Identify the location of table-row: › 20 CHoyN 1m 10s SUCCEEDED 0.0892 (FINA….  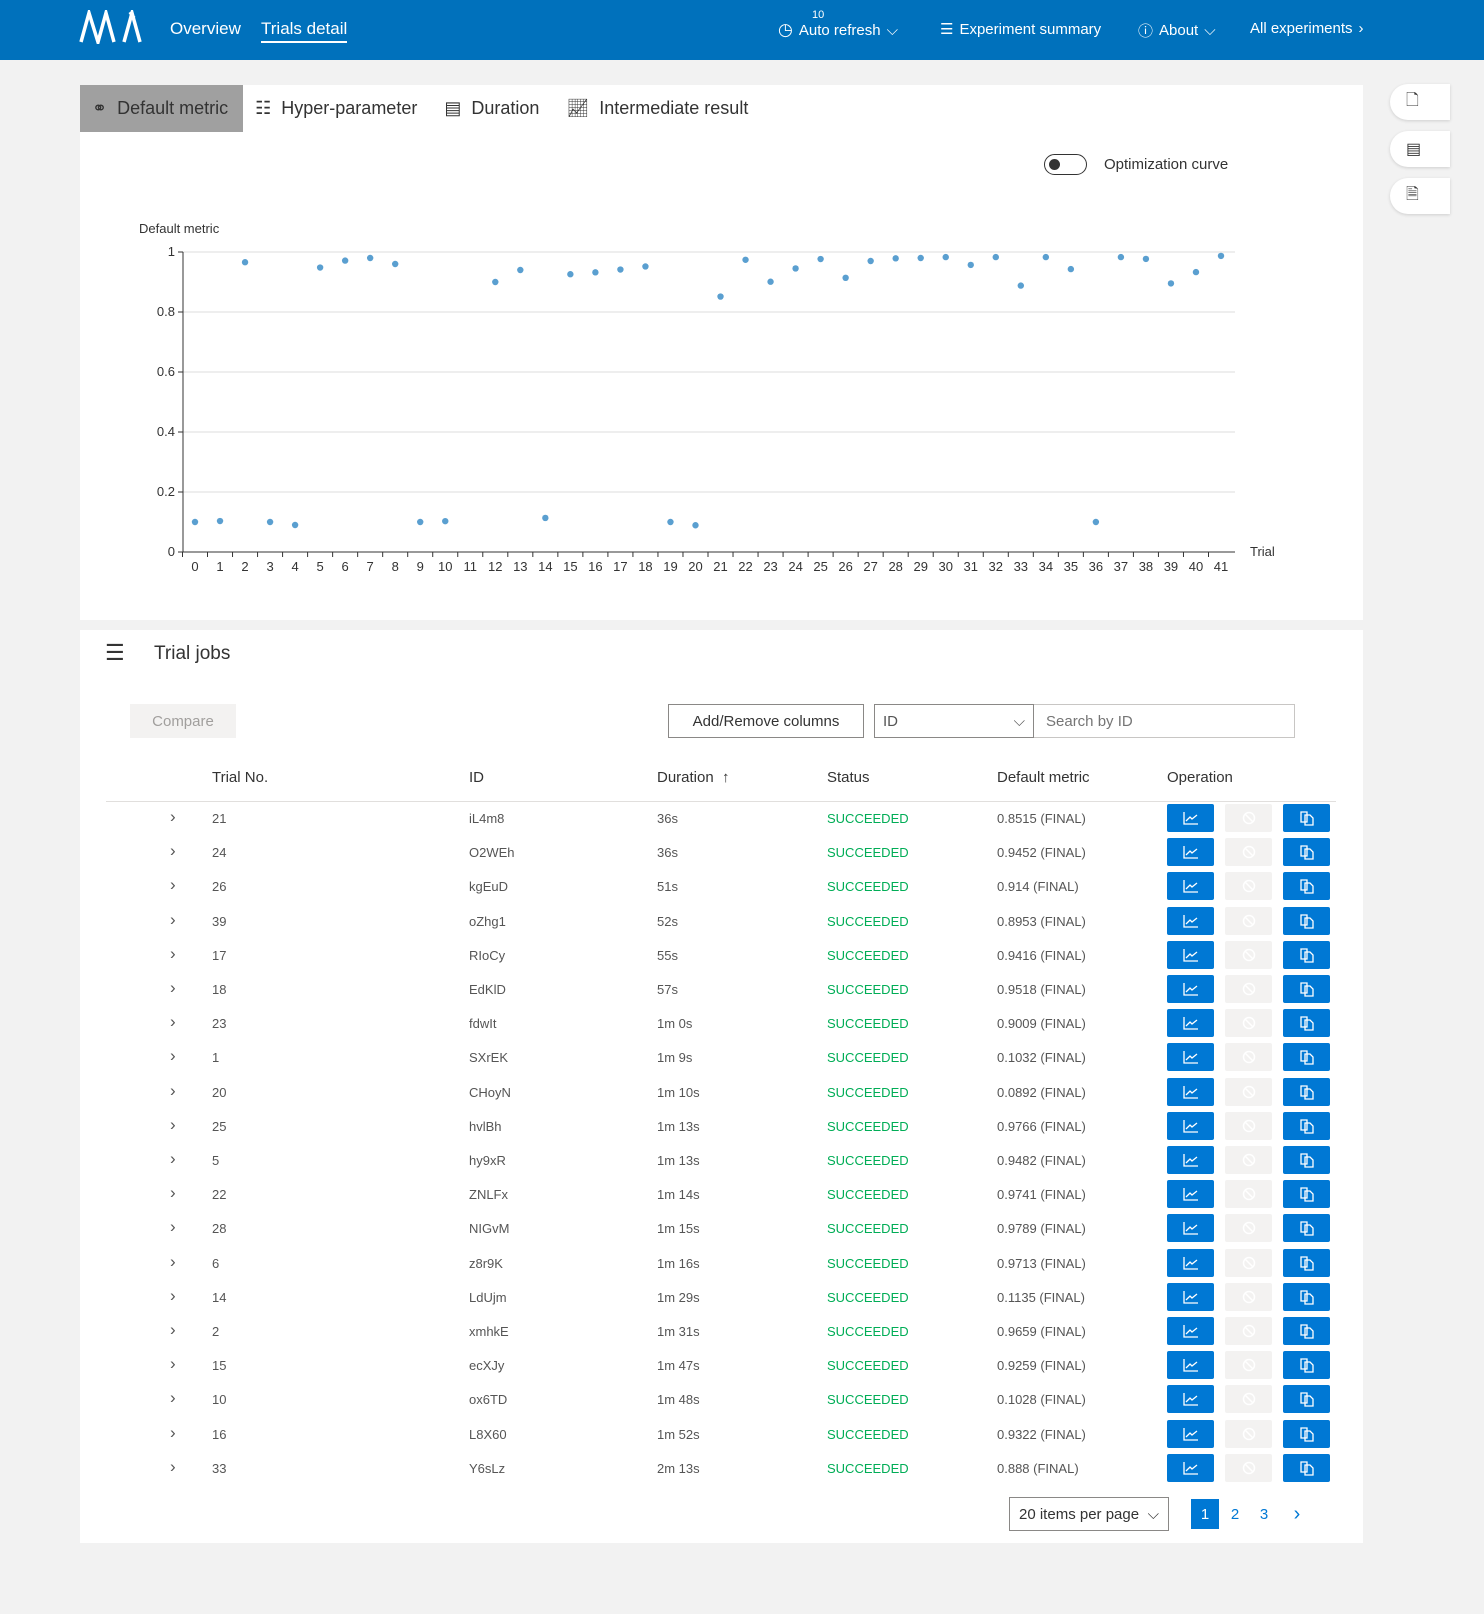
(721, 1092).